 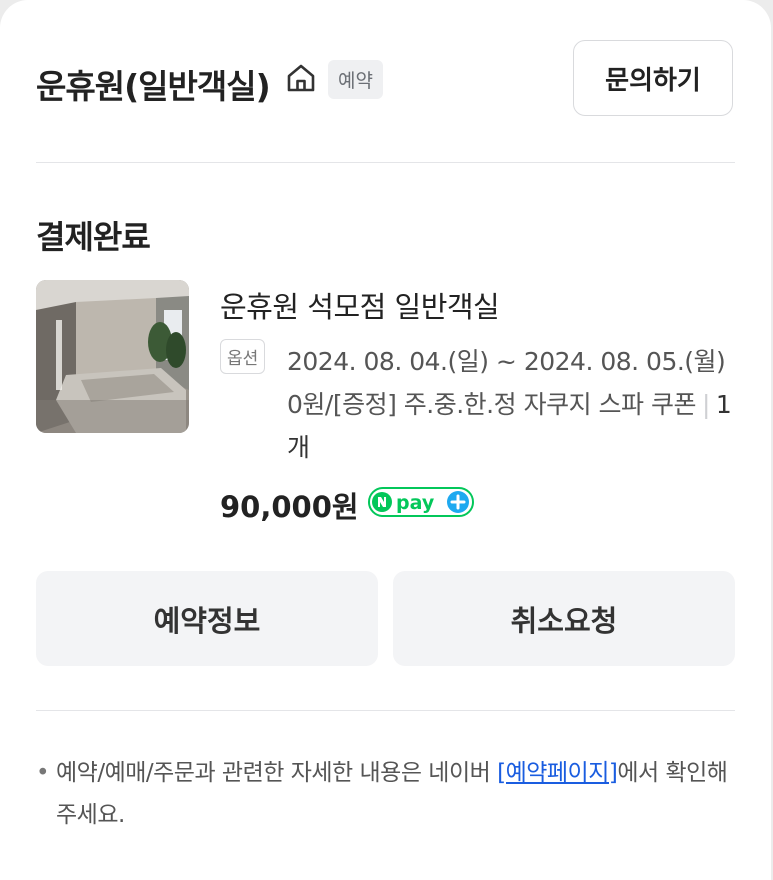 I want to click on npay-plus-logo: pay, so click(x=421, y=504).